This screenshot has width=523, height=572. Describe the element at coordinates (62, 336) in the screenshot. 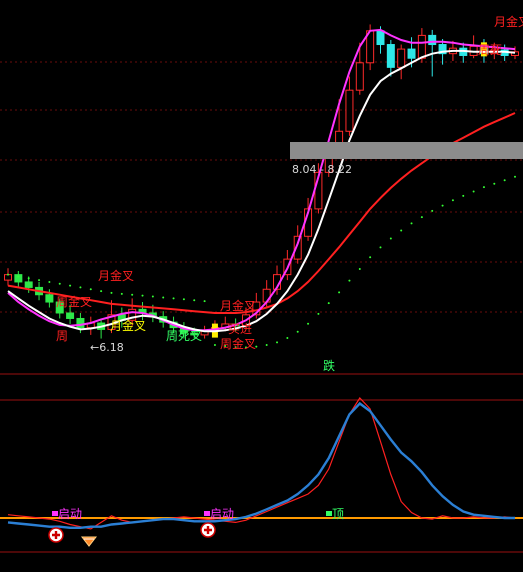

I see `annotation-label: 周` at that location.